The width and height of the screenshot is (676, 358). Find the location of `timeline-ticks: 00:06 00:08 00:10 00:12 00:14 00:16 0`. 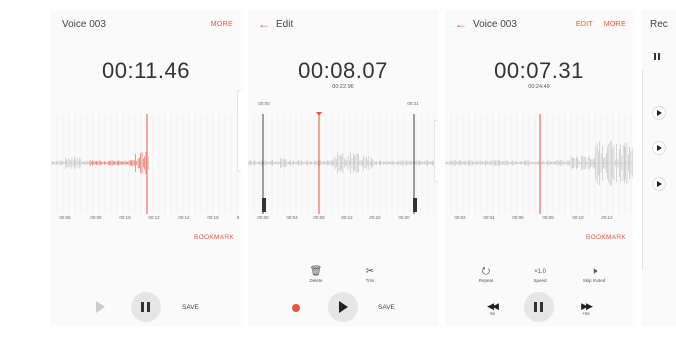

timeline-ticks: 00:06 00:08 00:10 00:12 00:14 00:16 0 is located at coordinates (146, 219).